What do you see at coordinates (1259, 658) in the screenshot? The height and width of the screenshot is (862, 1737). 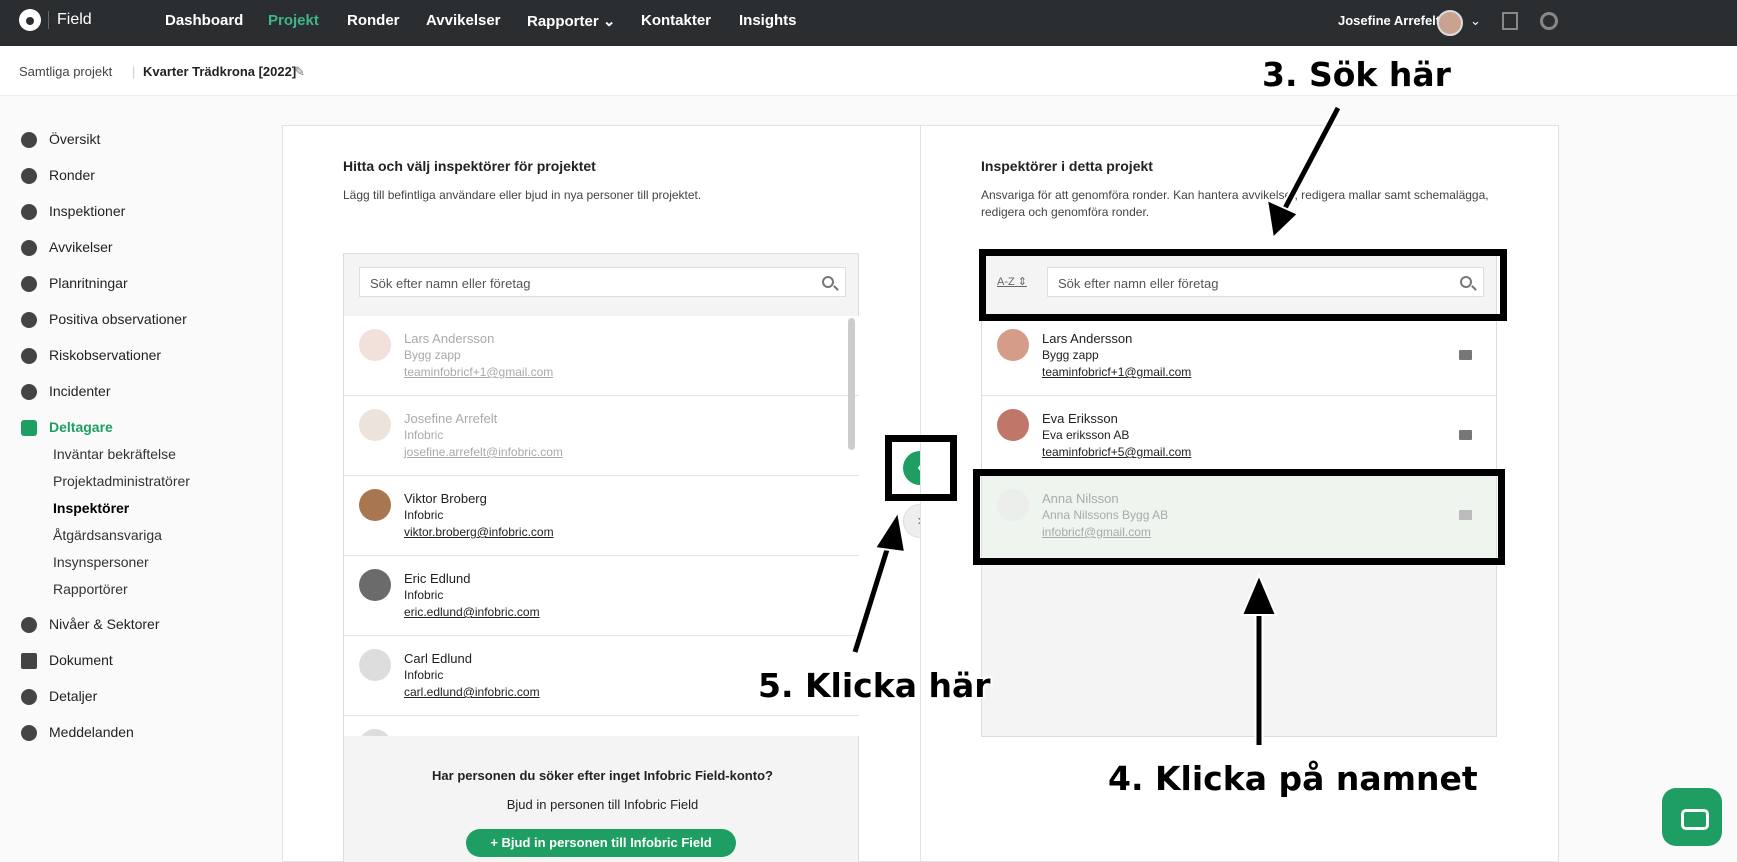 I see `arrow-to-name` at bounding box center [1259, 658].